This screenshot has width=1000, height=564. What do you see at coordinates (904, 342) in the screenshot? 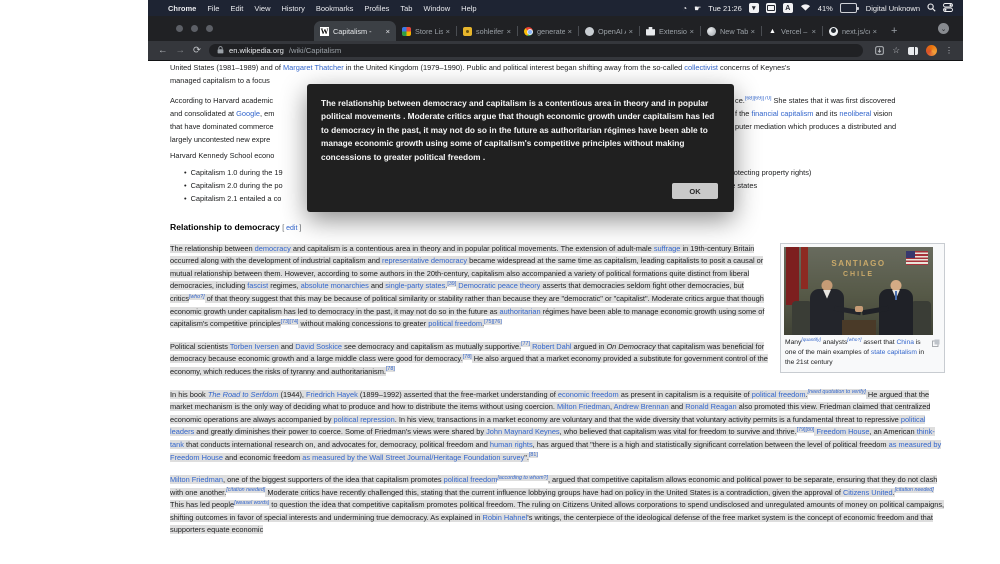
I see `wiki-link: China` at bounding box center [904, 342].